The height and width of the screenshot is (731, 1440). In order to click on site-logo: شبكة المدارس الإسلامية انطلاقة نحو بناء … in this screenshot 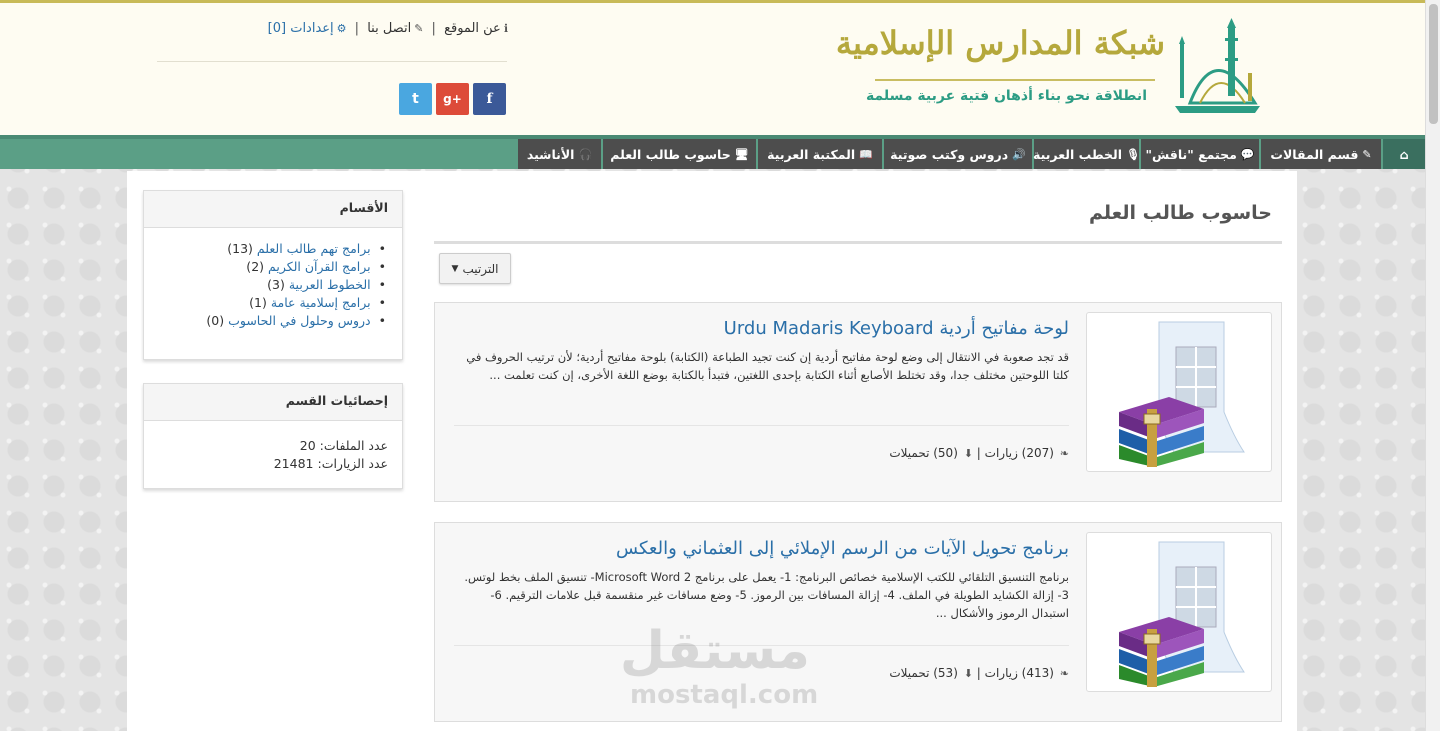, I will do `click(1050, 70)`.